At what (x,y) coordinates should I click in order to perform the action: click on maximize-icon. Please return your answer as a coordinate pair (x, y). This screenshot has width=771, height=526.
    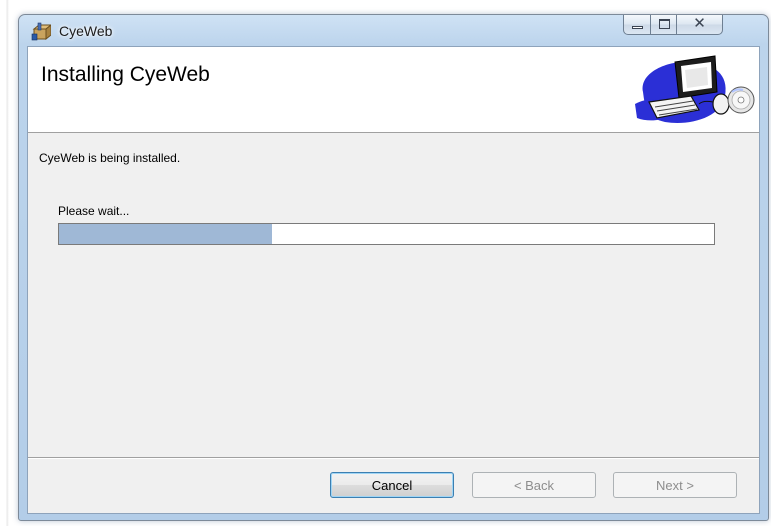
    Looking at the image, I should click on (664, 24).